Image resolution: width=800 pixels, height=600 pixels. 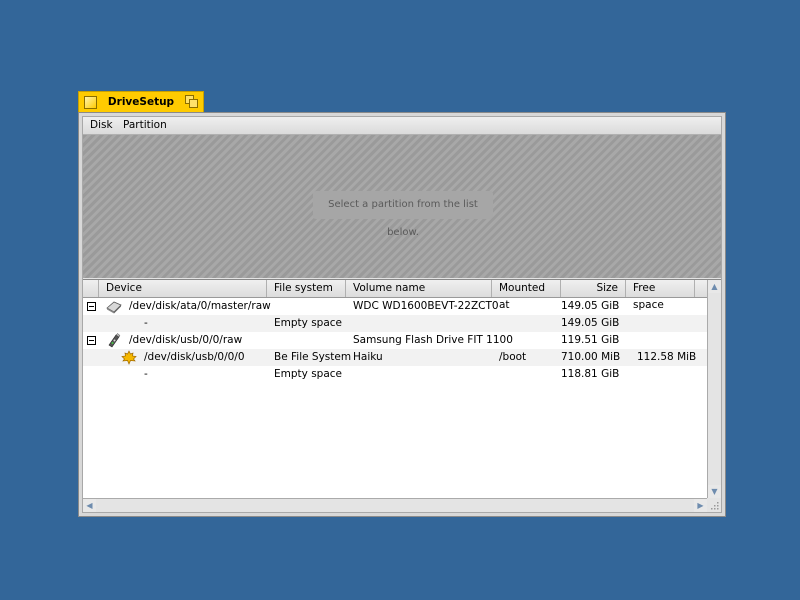 What do you see at coordinates (114, 307) in the screenshot?
I see `harddisk-icon` at bounding box center [114, 307].